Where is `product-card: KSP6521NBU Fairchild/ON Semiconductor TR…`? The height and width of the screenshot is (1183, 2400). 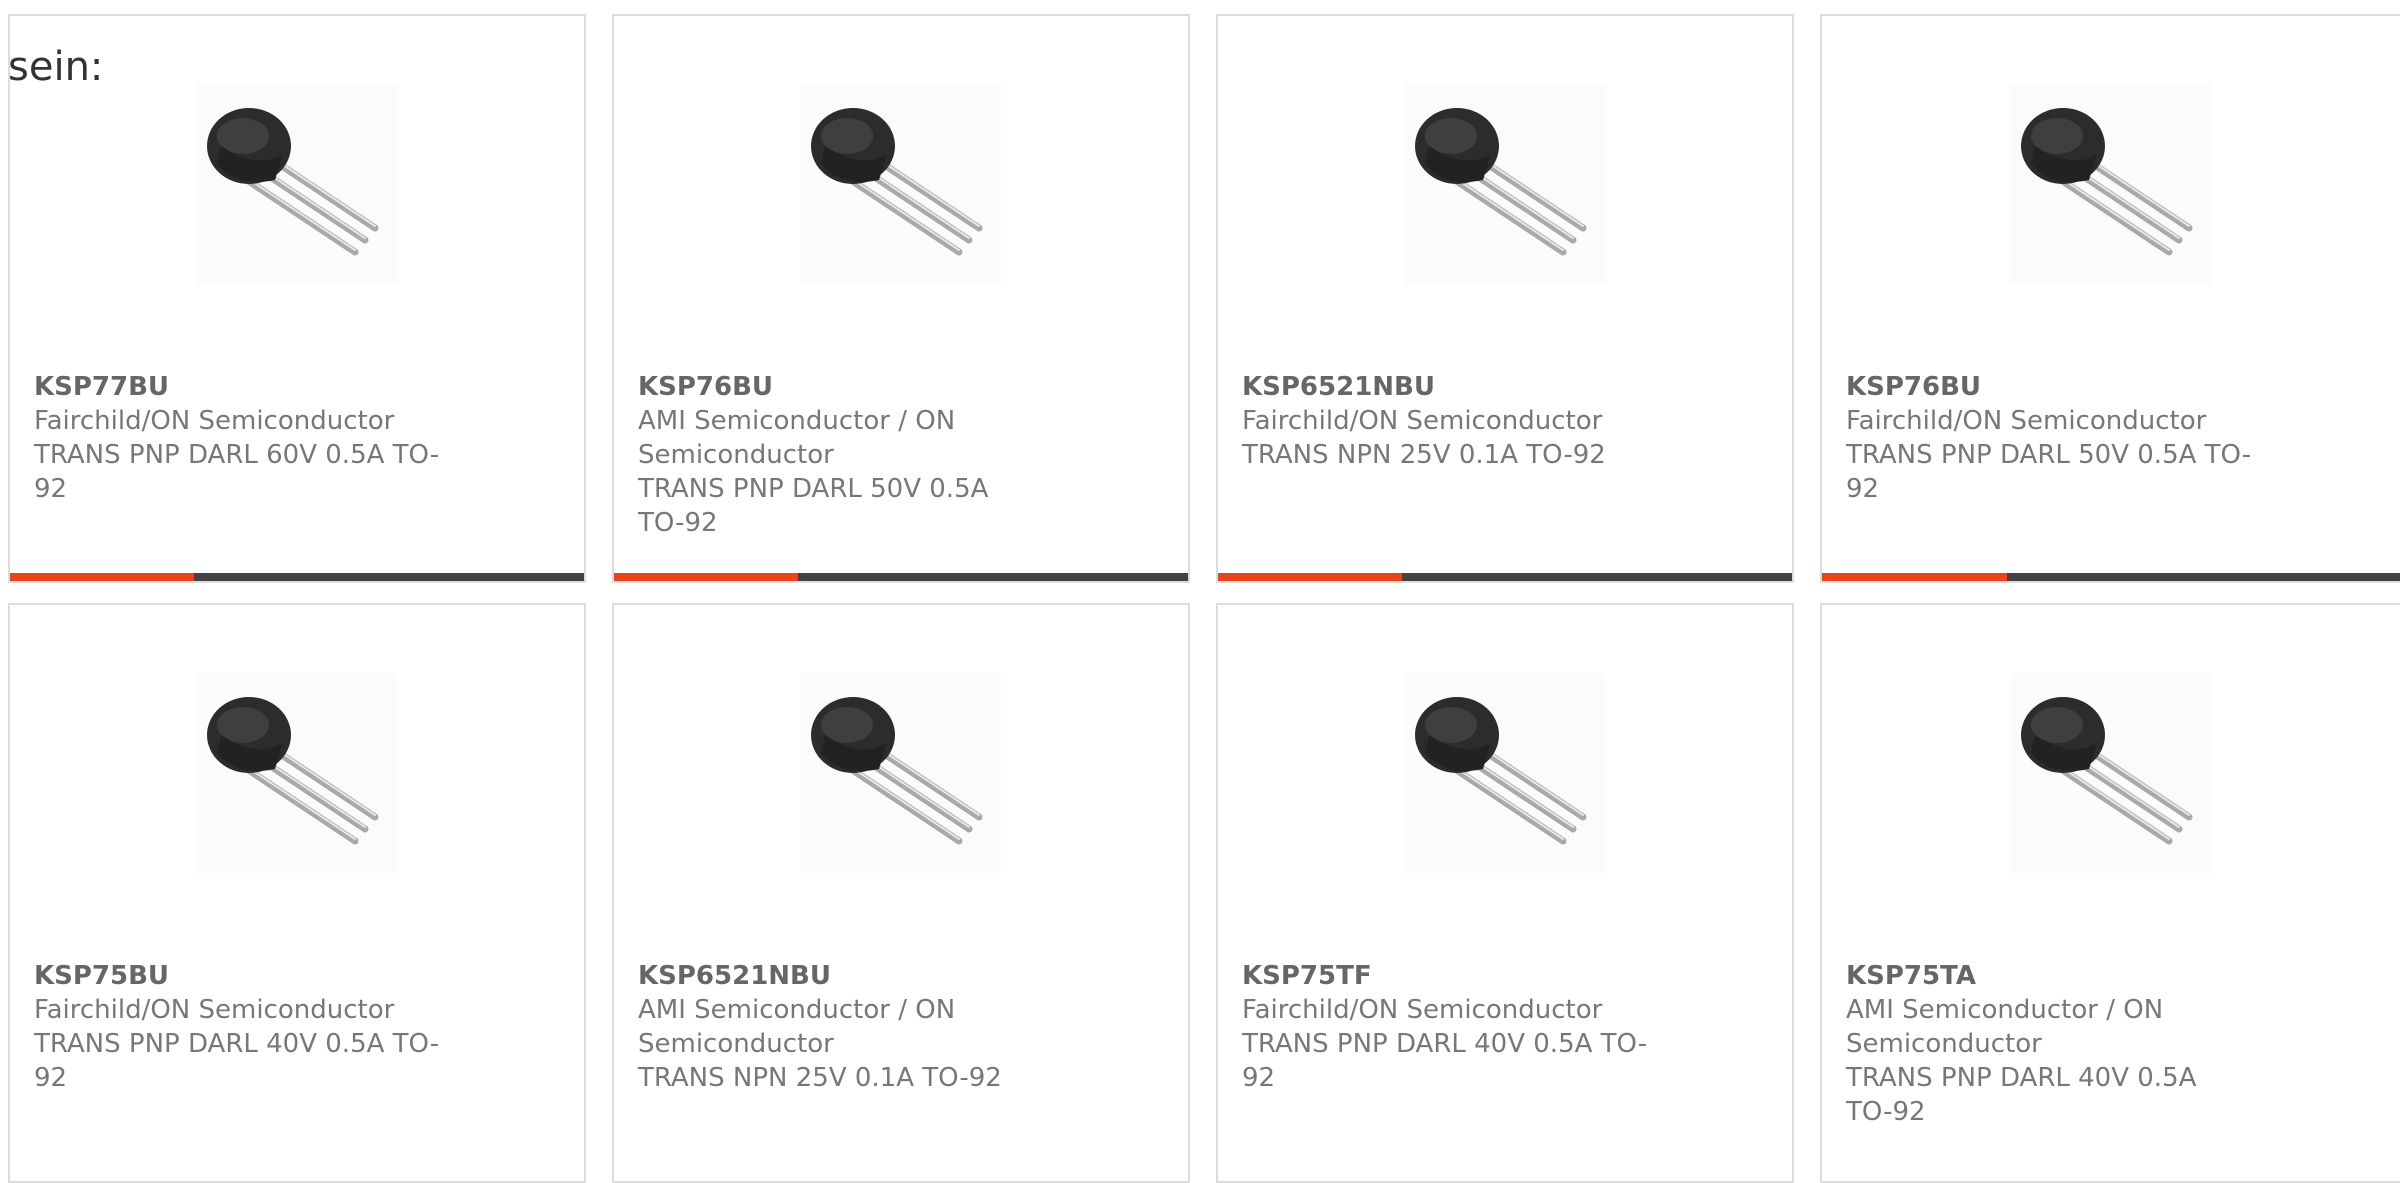 product-card: KSP6521NBU Fairchild/ON Semiconductor TR… is located at coordinates (1505, 298).